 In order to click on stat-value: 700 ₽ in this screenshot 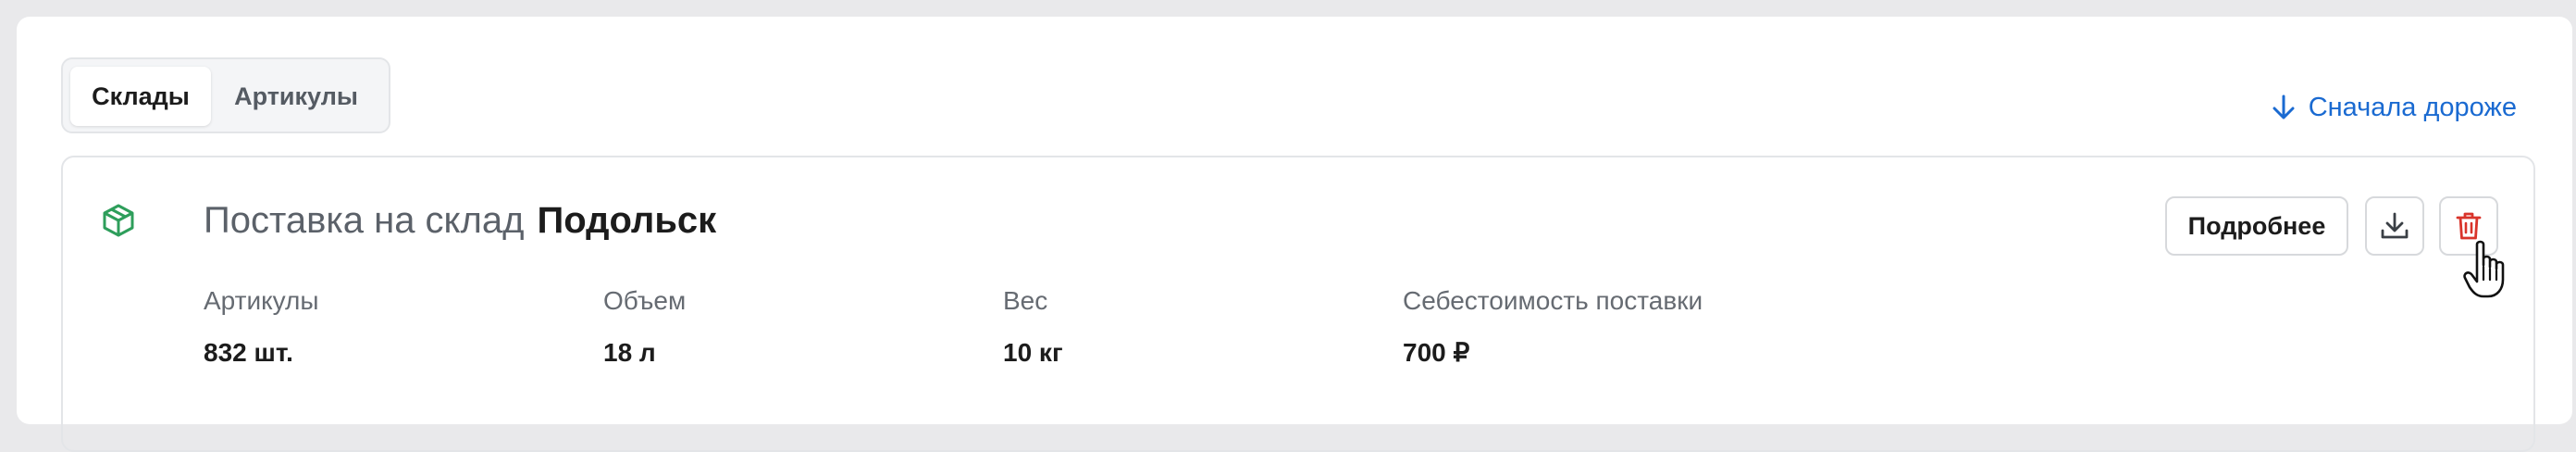, I will do `click(1436, 352)`.